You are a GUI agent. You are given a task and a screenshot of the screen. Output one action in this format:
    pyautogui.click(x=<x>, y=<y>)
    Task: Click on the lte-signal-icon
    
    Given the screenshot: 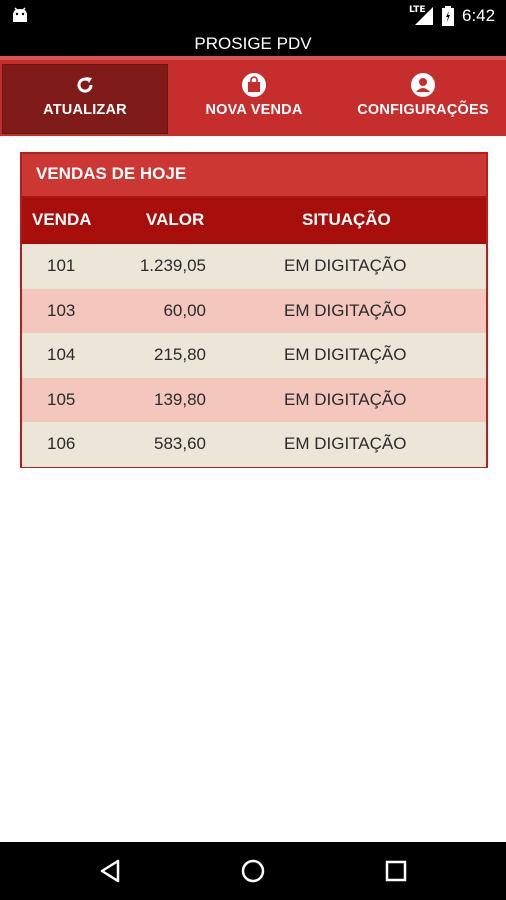 What is the action you would take?
    pyautogui.click(x=424, y=16)
    